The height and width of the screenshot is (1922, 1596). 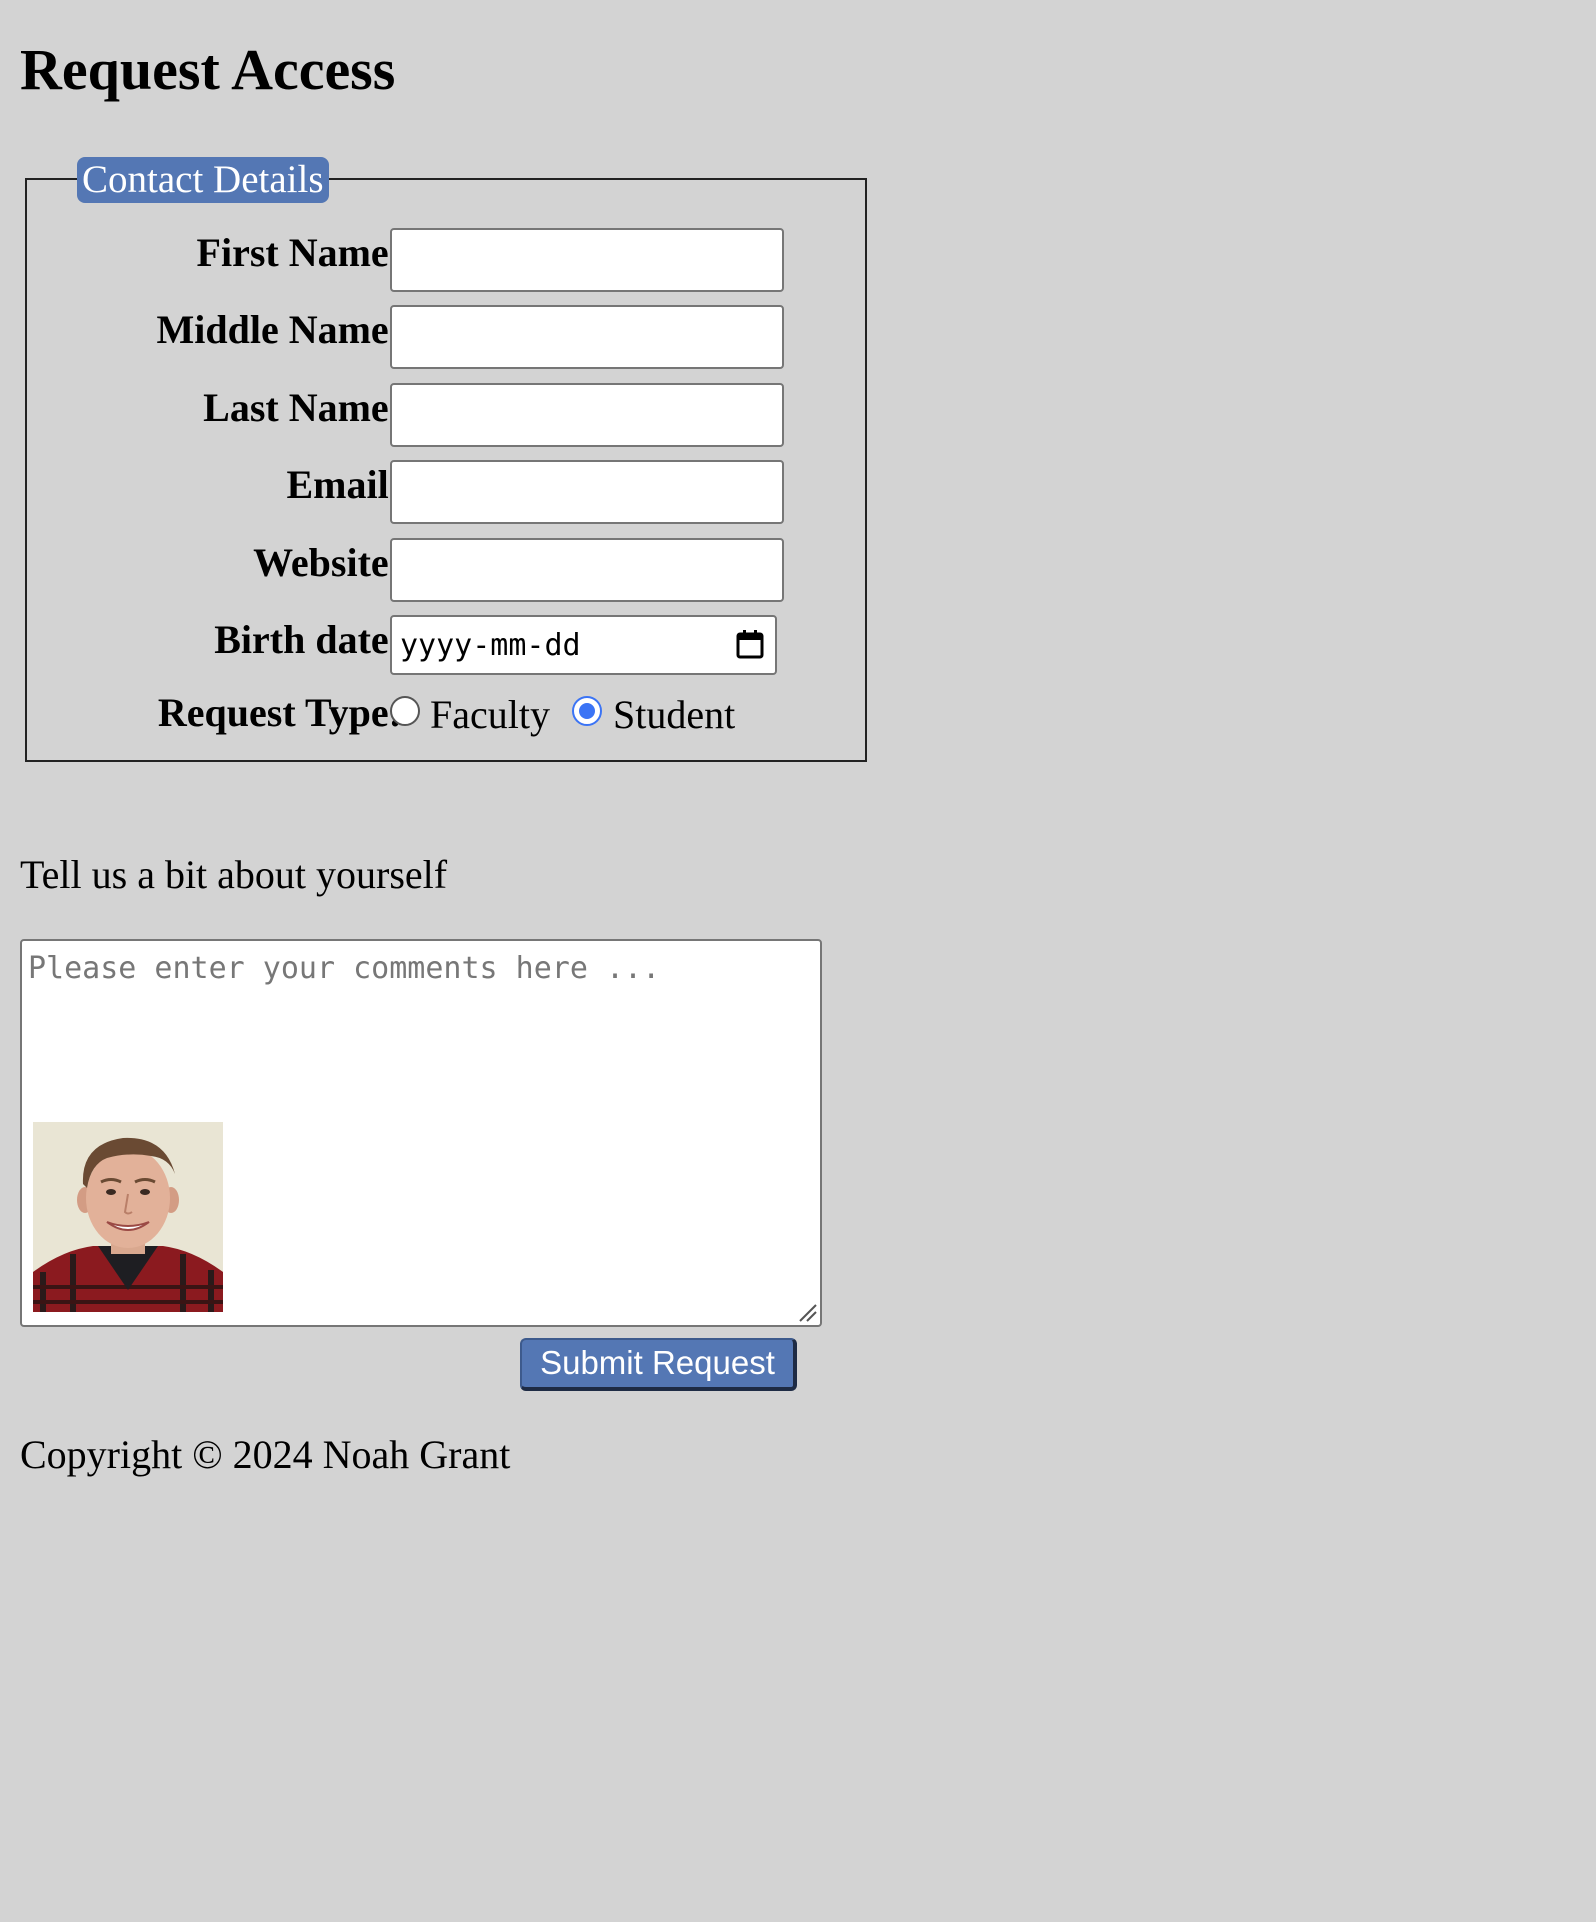 I want to click on submit-request-button: Submit Request, so click(x=658, y=1364).